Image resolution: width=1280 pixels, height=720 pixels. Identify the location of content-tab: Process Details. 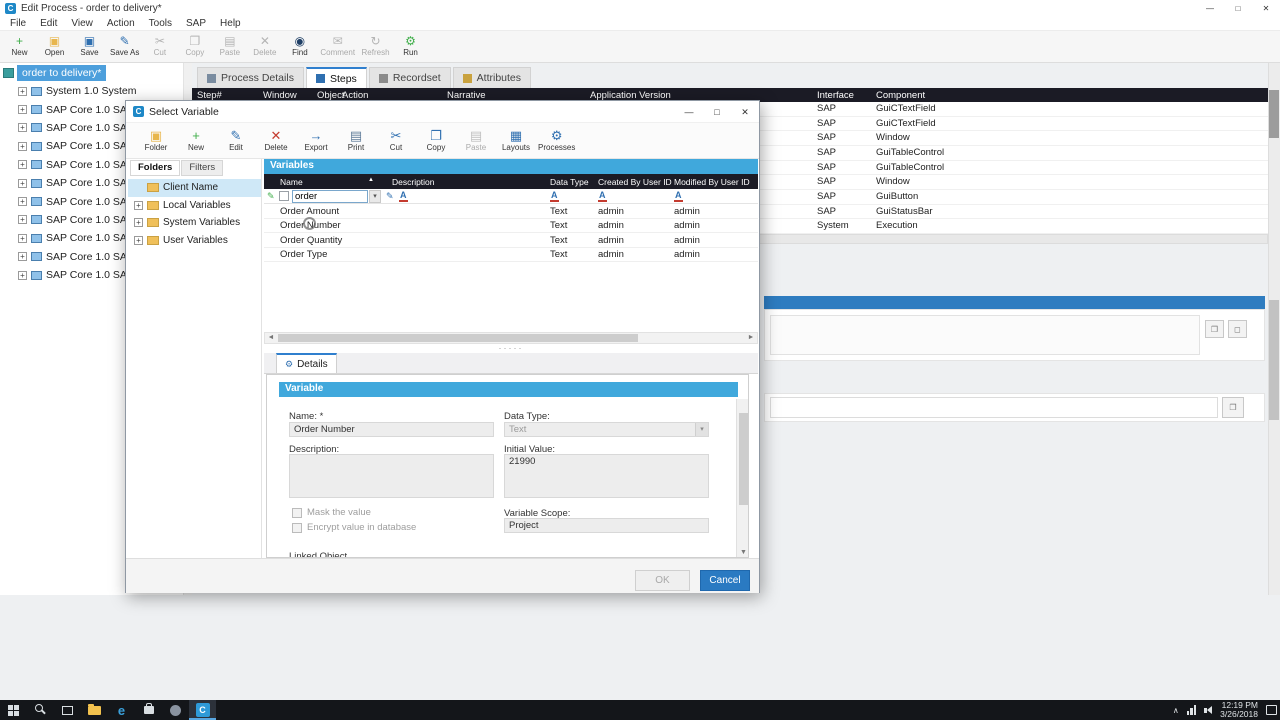
(250, 77).